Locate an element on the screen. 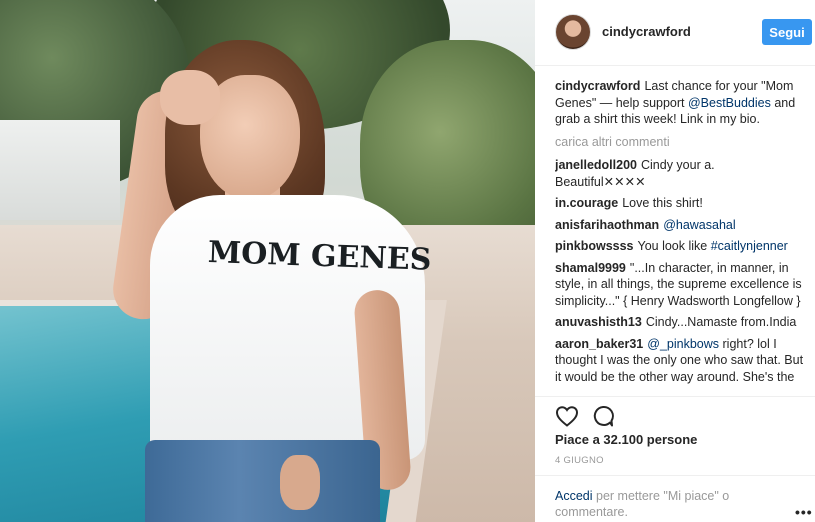  caption-mention: @BestBuddies is located at coordinates (729, 103).